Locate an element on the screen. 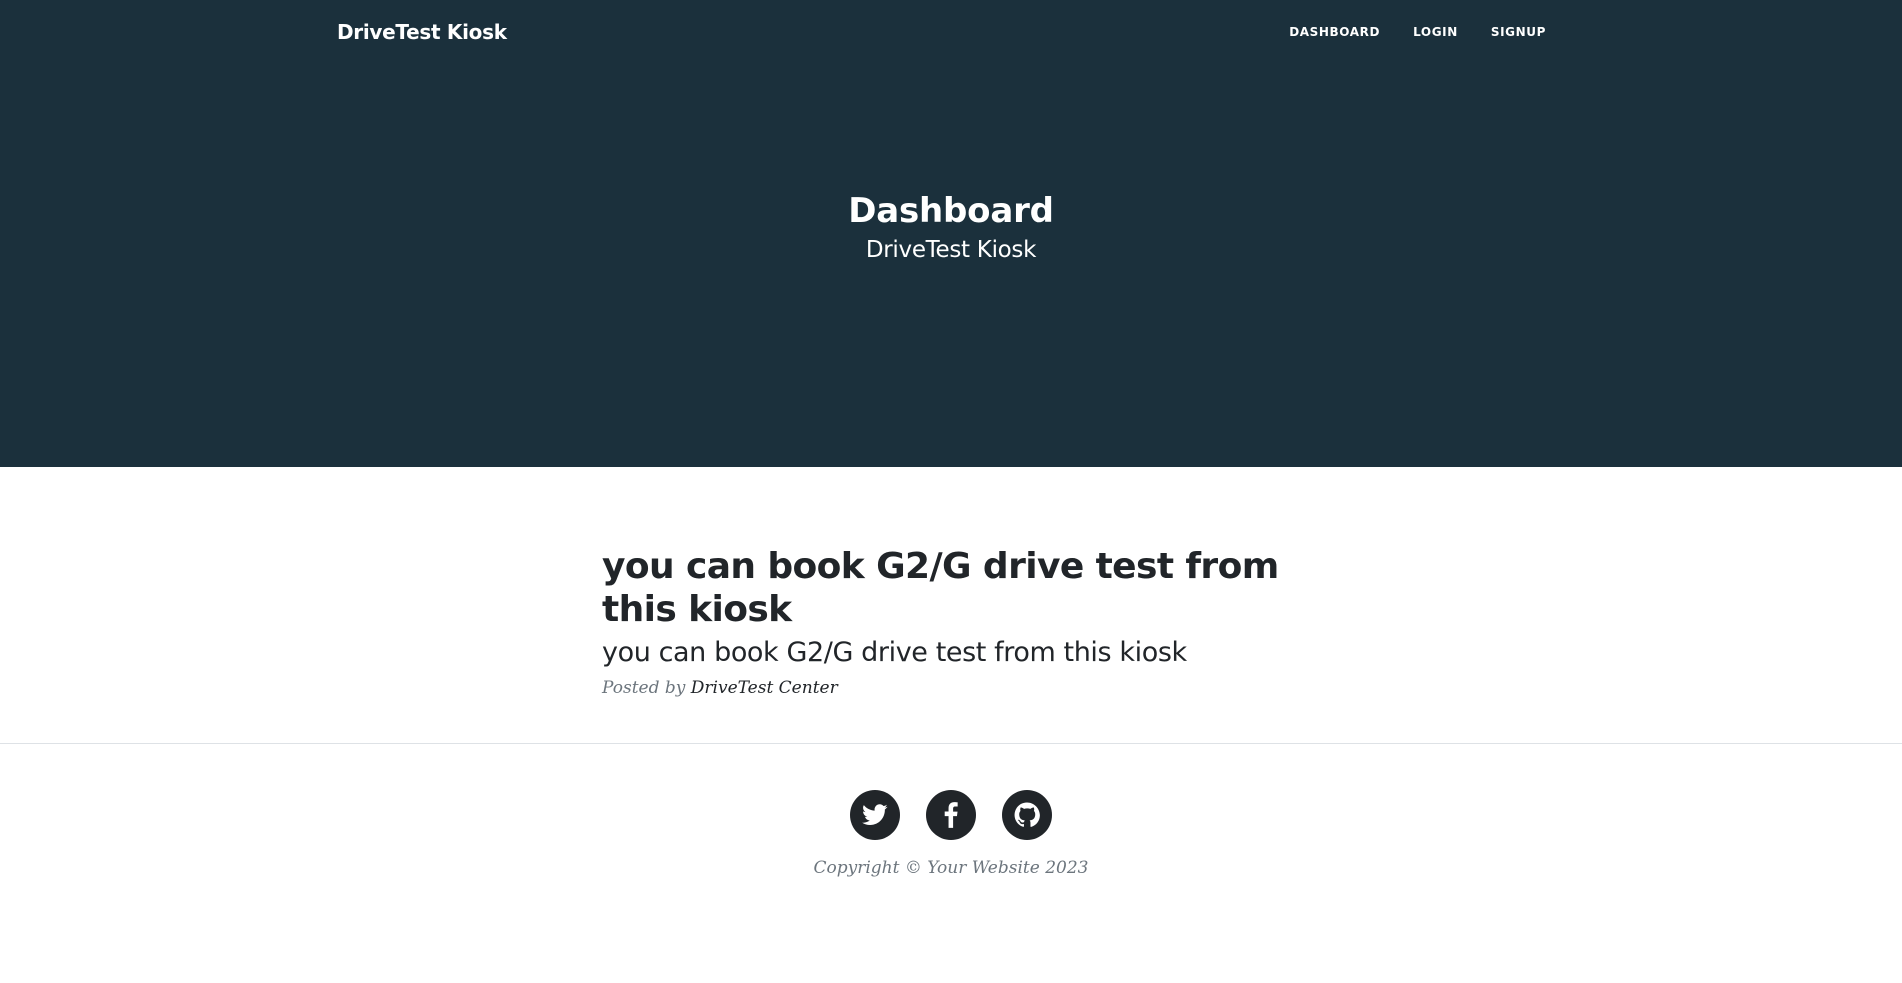  social-links is located at coordinates (951, 815).